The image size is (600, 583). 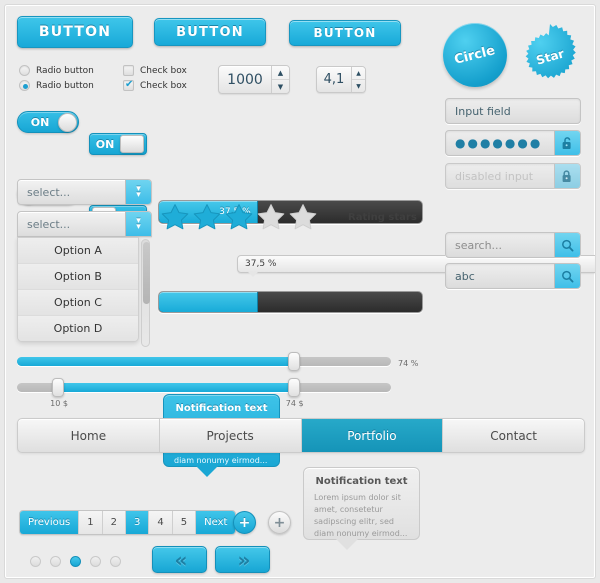 I want to click on nav-tab-portfolio: Portfolio, so click(x=372, y=435).